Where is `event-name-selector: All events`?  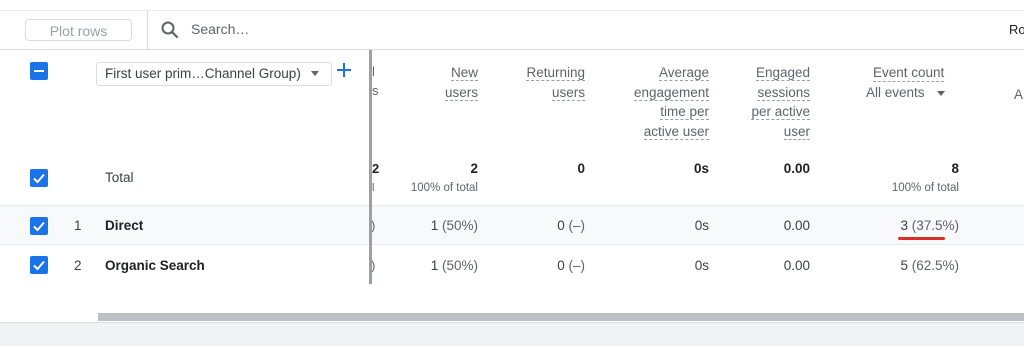
event-name-selector: All events is located at coordinates (895, 92).